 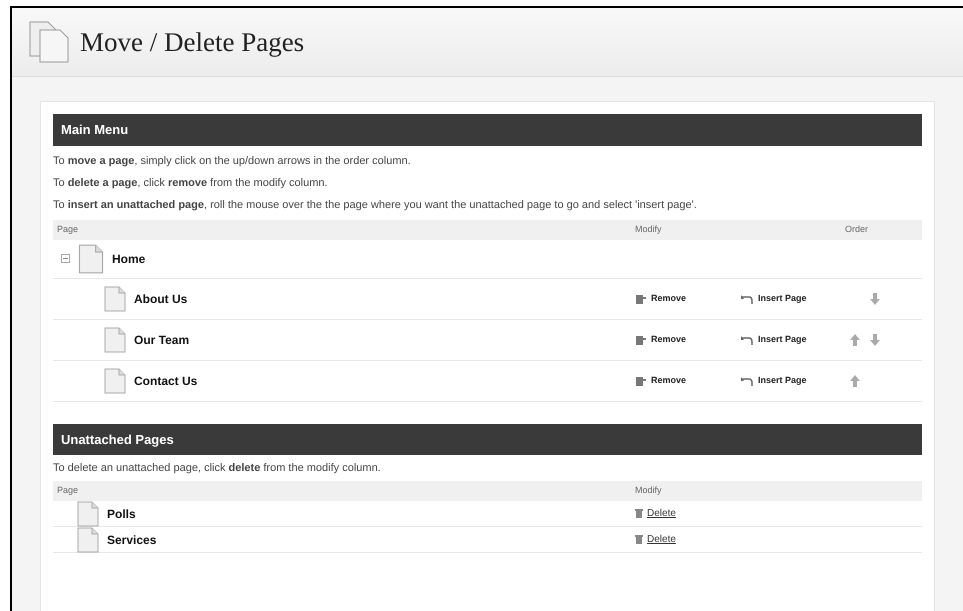 I want to click on page-name: Contact Us, so click(x=166, y=381).